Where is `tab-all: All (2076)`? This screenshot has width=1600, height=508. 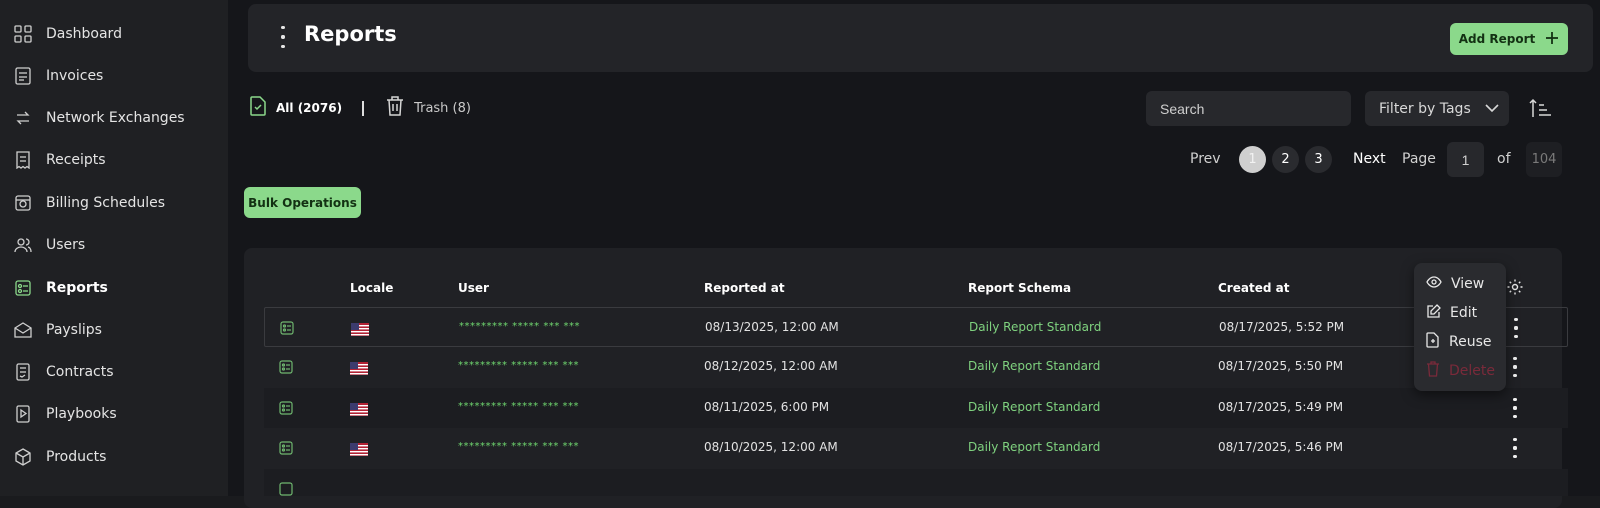
tab-all: All (2076) is located at coordinates (296, 108).